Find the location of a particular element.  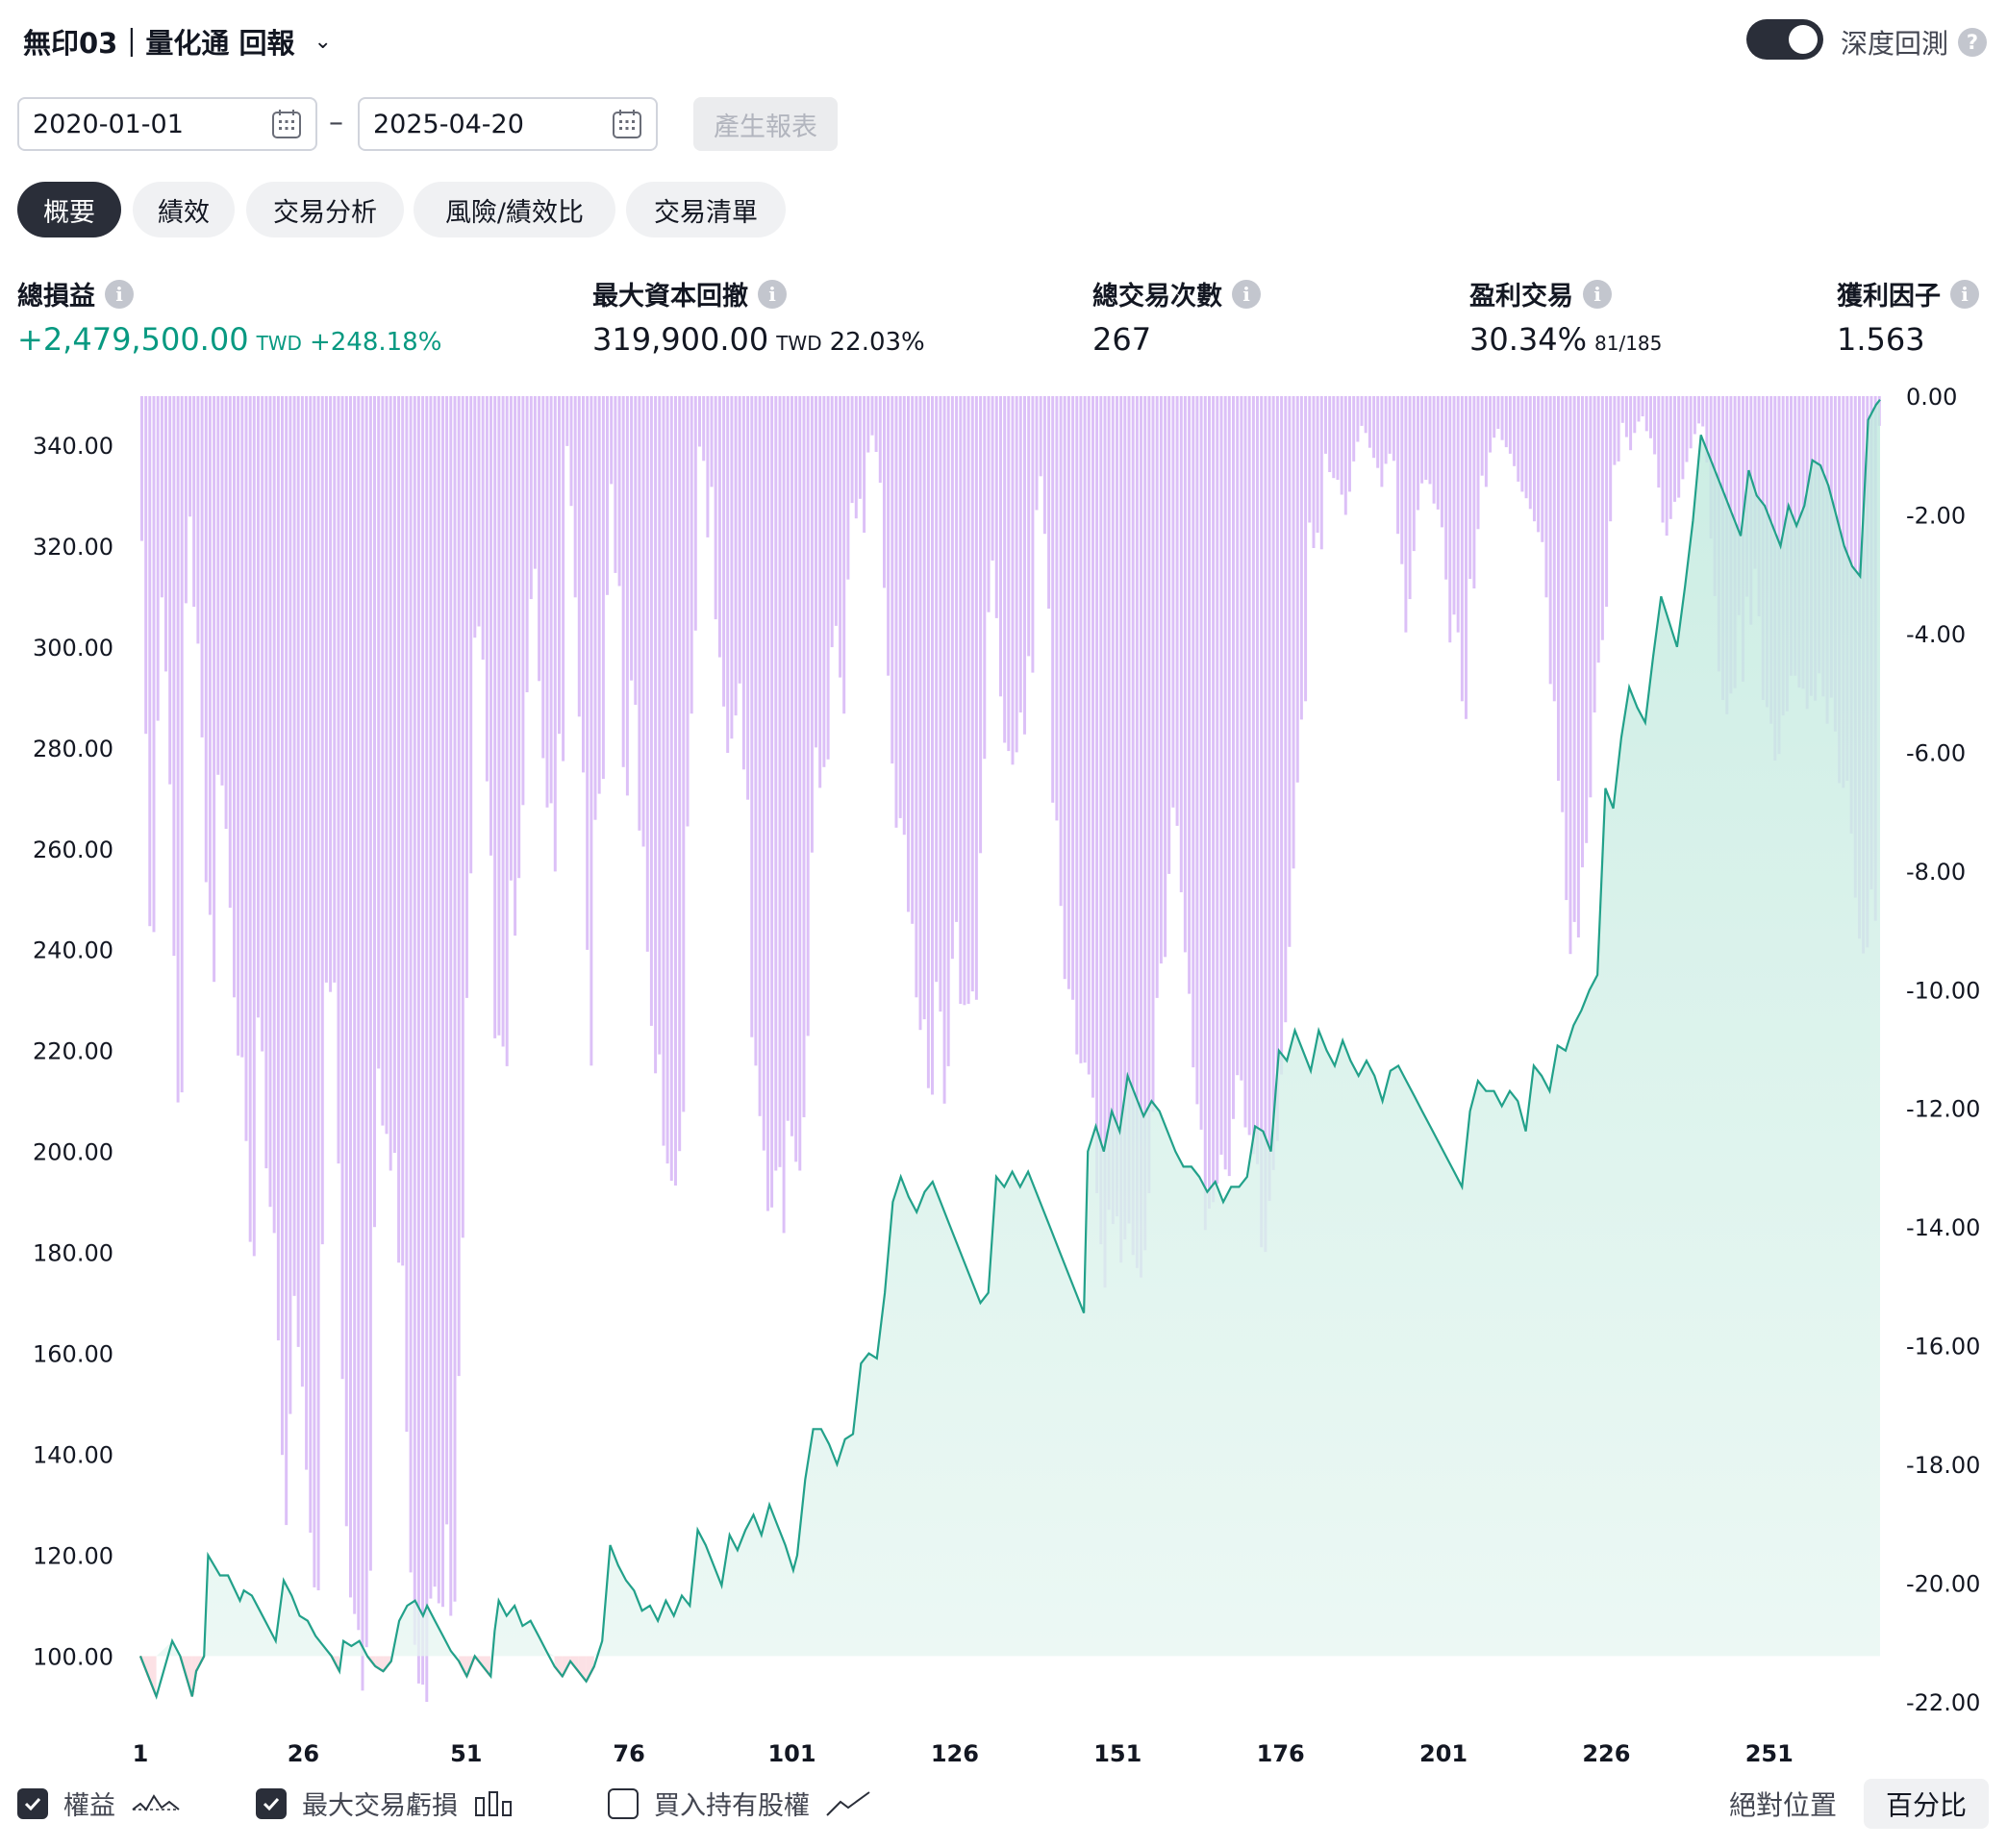

profitable-label-text: 盈利交易 is located at coordinates (1521, 297).